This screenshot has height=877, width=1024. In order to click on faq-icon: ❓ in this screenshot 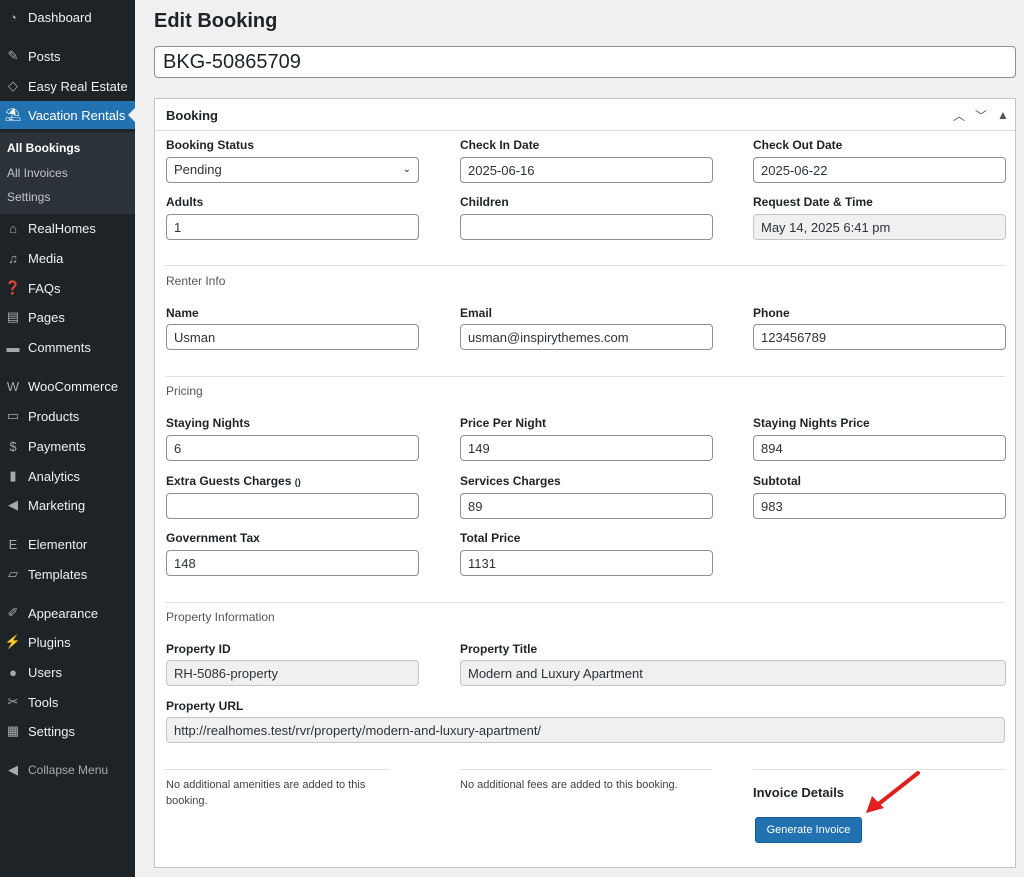, I will do `click(13, 287)`.